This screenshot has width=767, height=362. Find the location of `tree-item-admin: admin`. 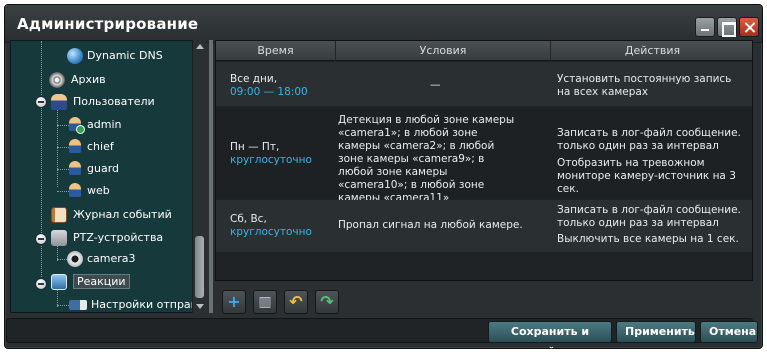

tree-item-admin: admin is located at coordinates (94, 125).